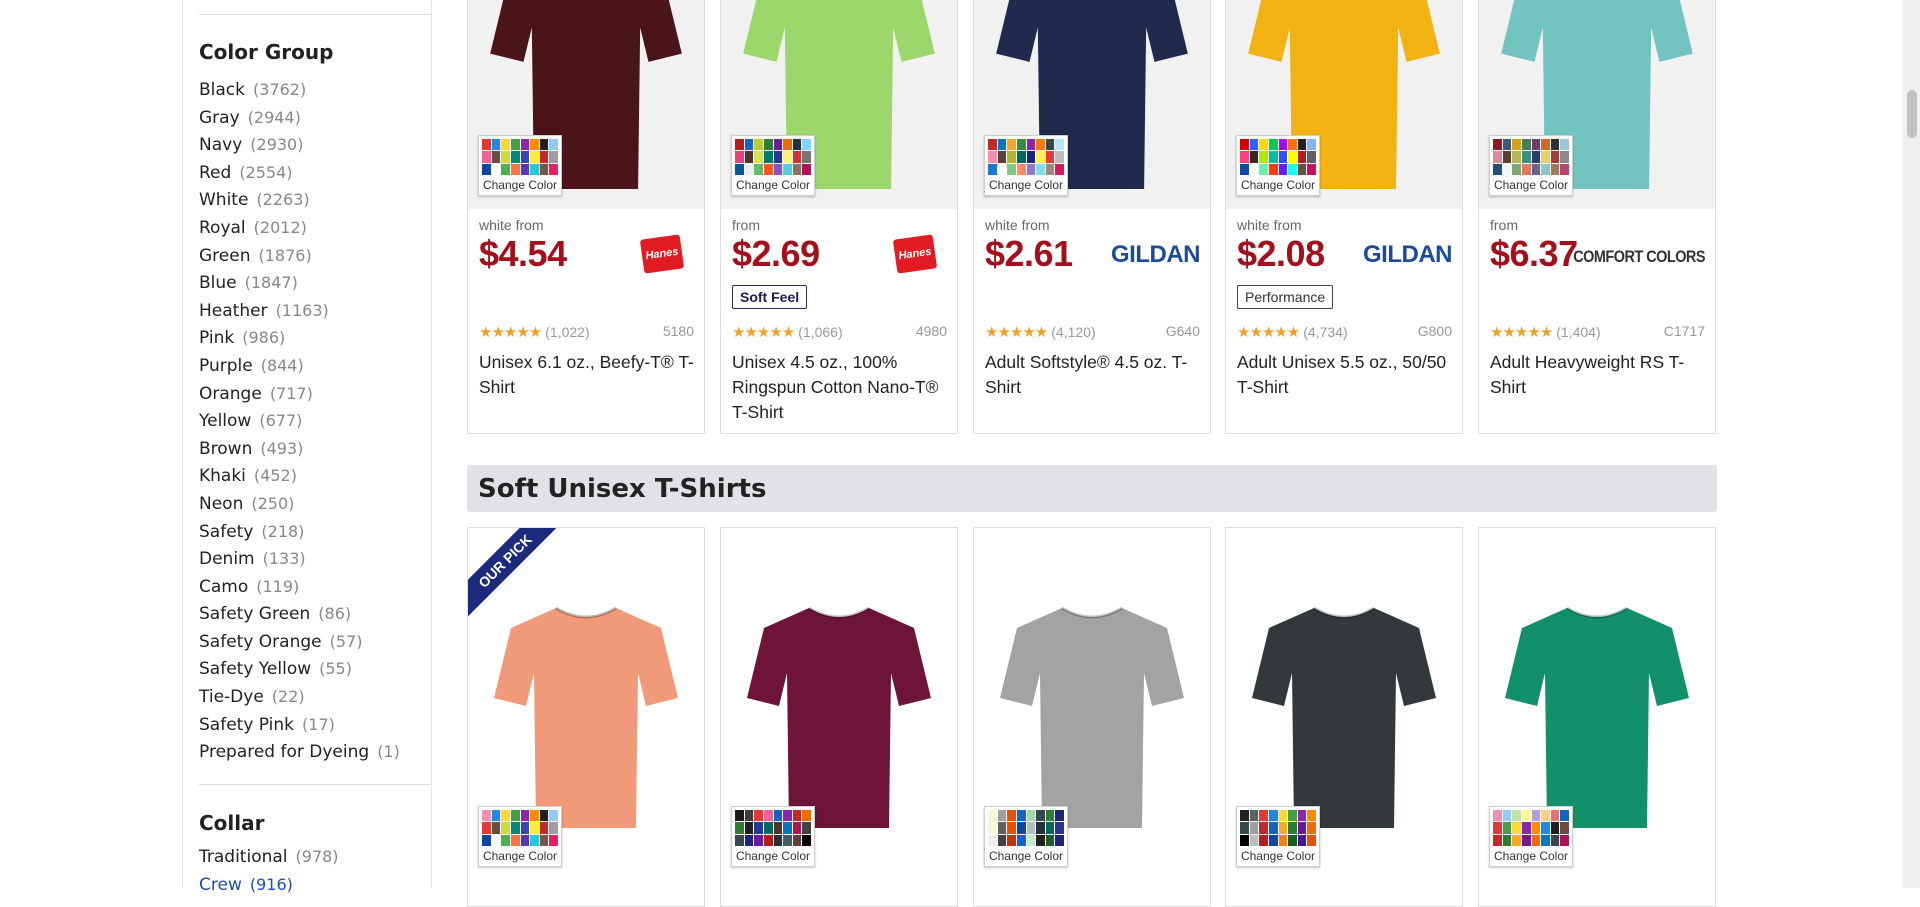 The width and height of the screenshot is (1920, 907). Describe the element at coordinates (1344, 375) in the screenshot. I see `product-title-link: Adult Unisex 5.5 oz., 50/50 T-Shirt` at that location.